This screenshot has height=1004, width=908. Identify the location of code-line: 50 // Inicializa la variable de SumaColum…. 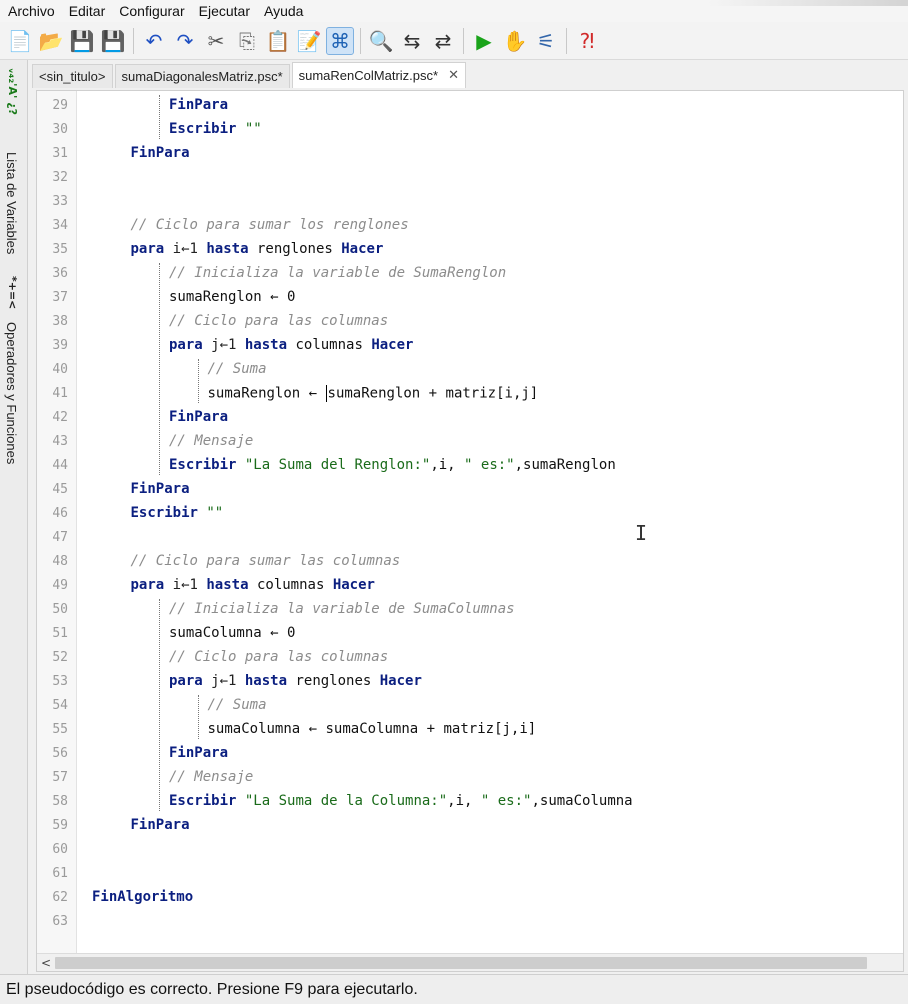
(470, 609).